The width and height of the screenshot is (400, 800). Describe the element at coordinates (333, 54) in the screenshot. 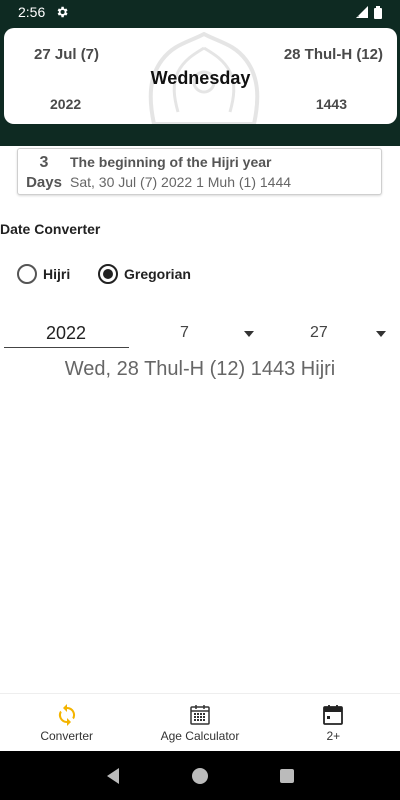

I see `hijri-day: 28 Thul-H (12)` at that location.